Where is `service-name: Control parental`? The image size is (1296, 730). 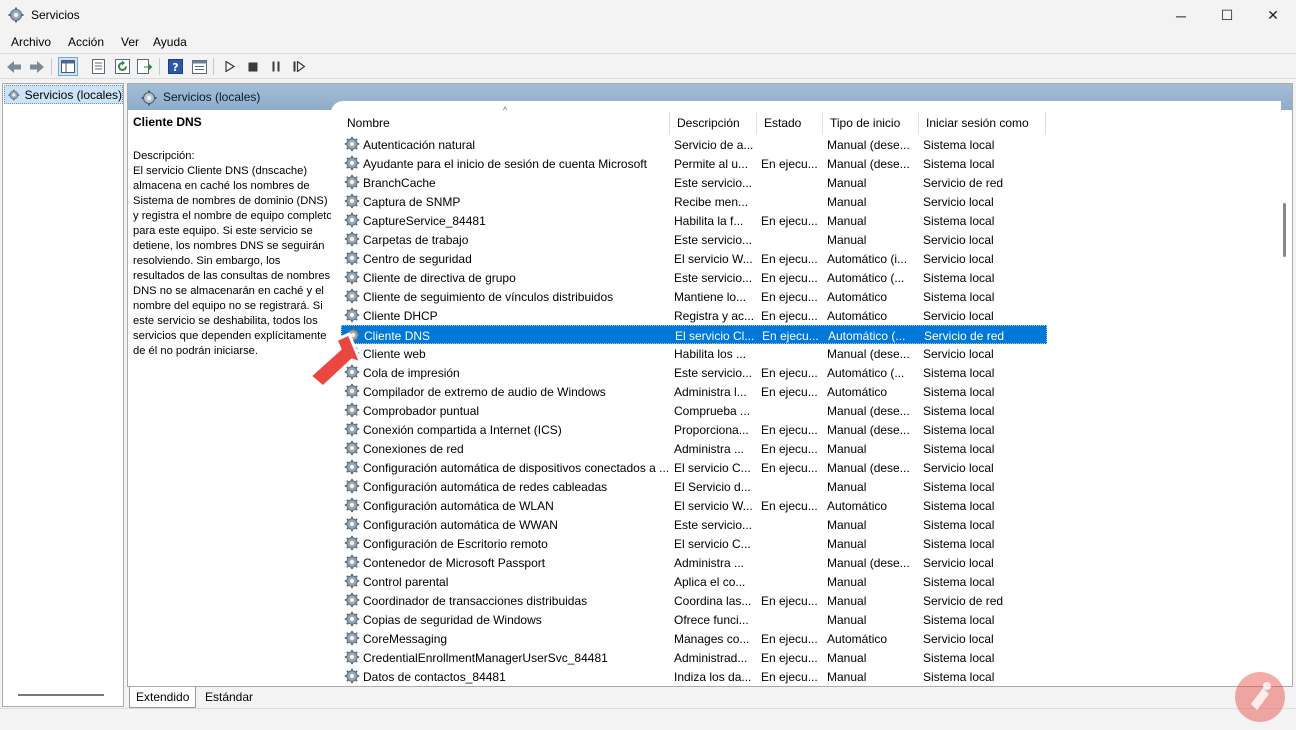 service-name: Control parental is located at coordinates (406, 582).